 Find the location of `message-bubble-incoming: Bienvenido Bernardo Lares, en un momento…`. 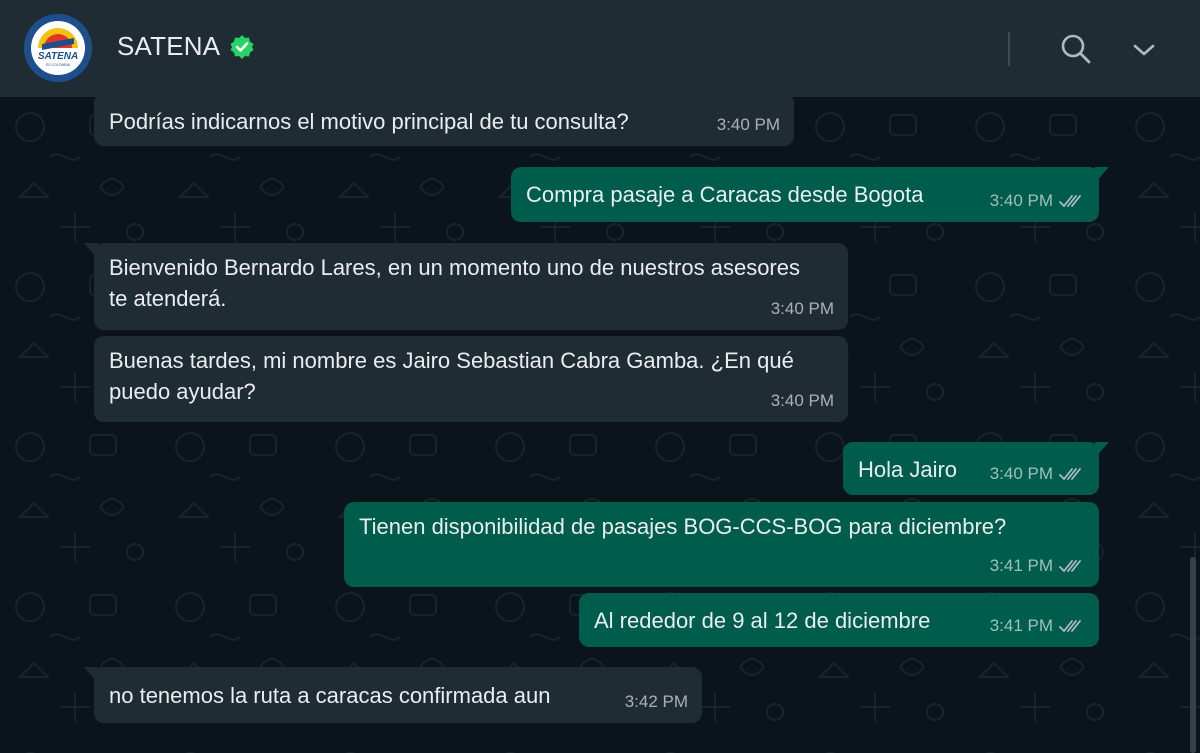

message-bubble-incoming: Bienvenido Bernardo Lares, en un momento… is located at coordinates (466, 286).